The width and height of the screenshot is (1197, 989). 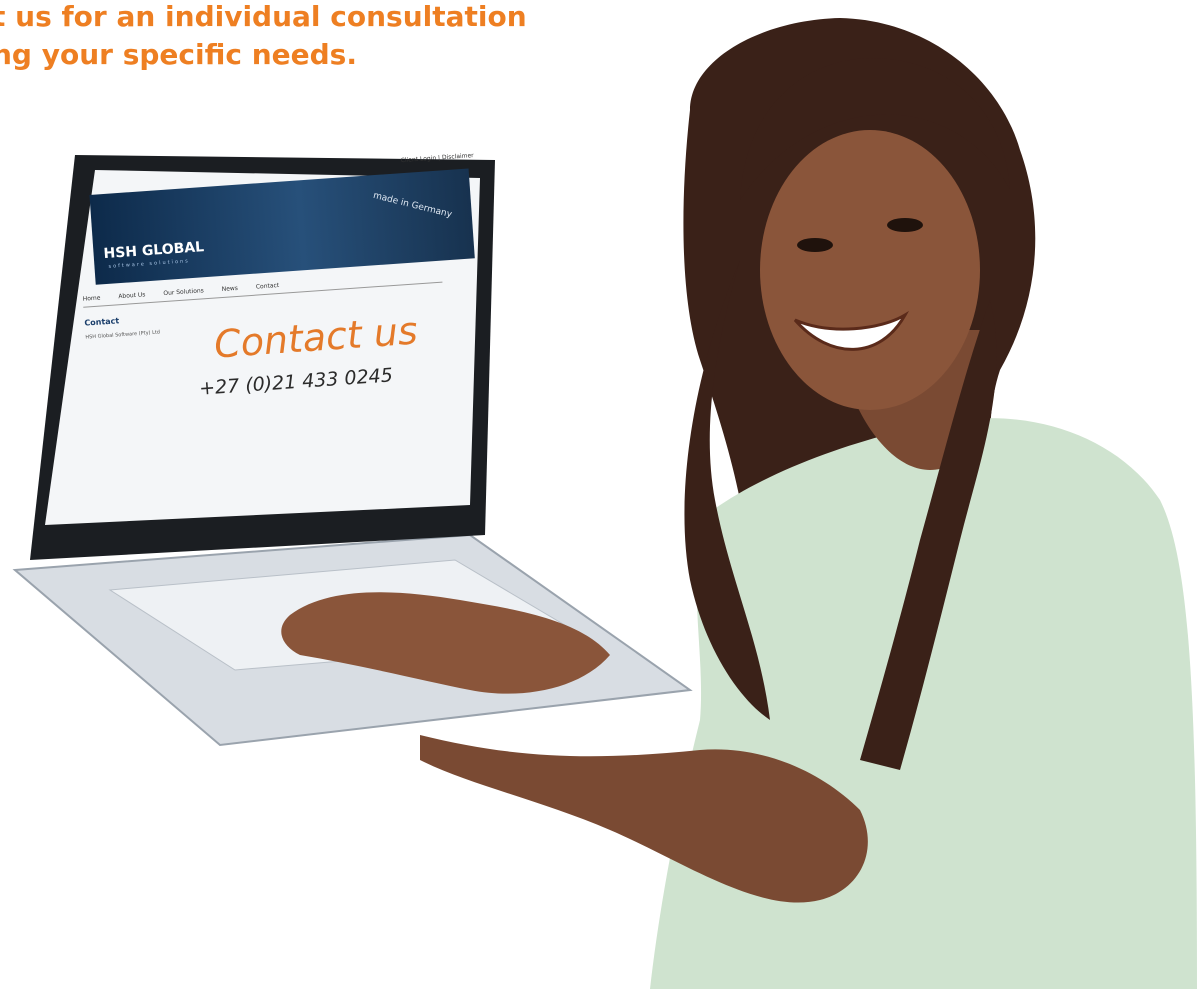 What do you see at coordinates (230, 288) in the screenshot?
I see `screen-nav-news: News` at bounding box center [230, 288].